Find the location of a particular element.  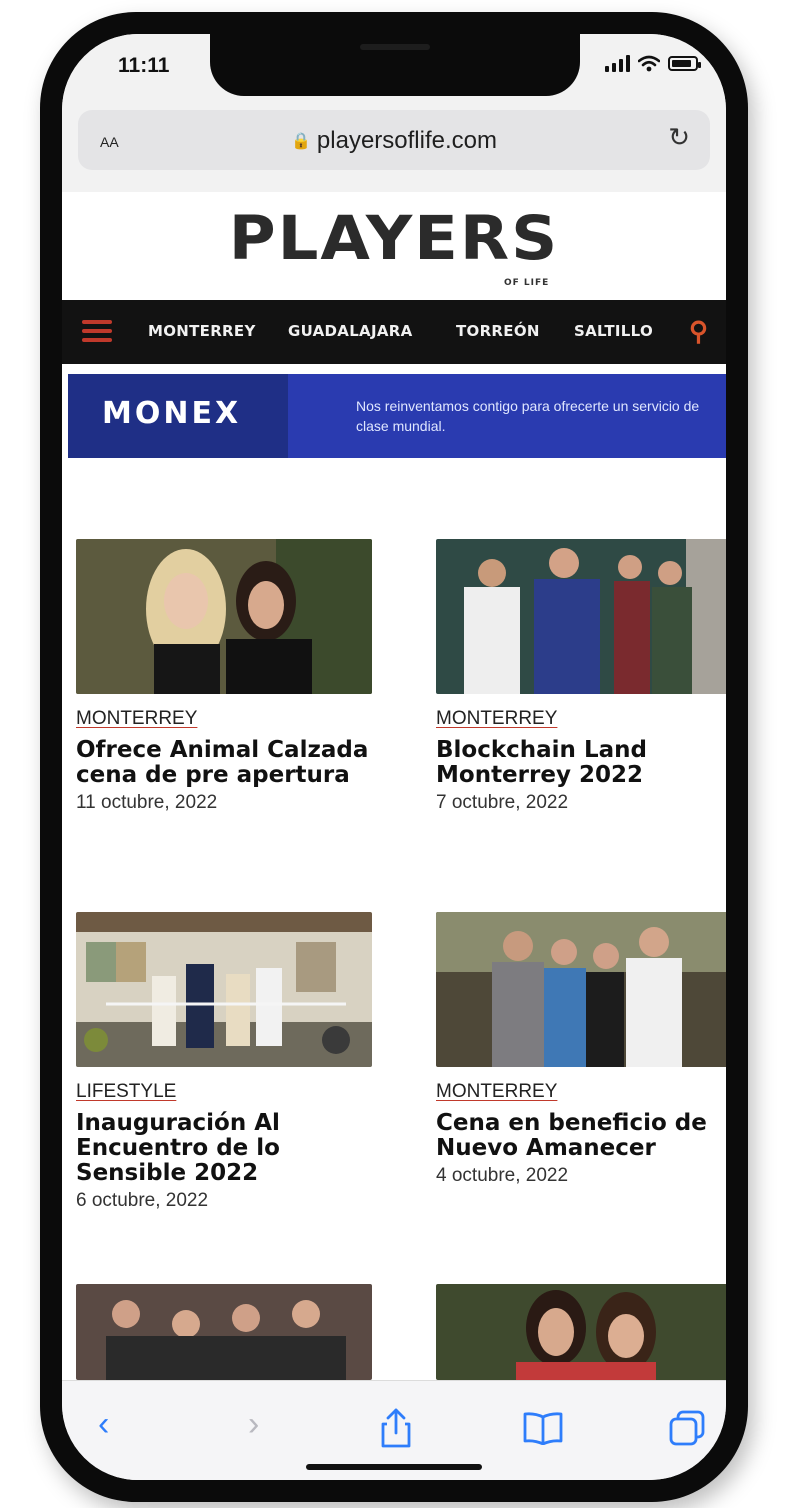

tabs-icon is located at coordinates (687, 1428).